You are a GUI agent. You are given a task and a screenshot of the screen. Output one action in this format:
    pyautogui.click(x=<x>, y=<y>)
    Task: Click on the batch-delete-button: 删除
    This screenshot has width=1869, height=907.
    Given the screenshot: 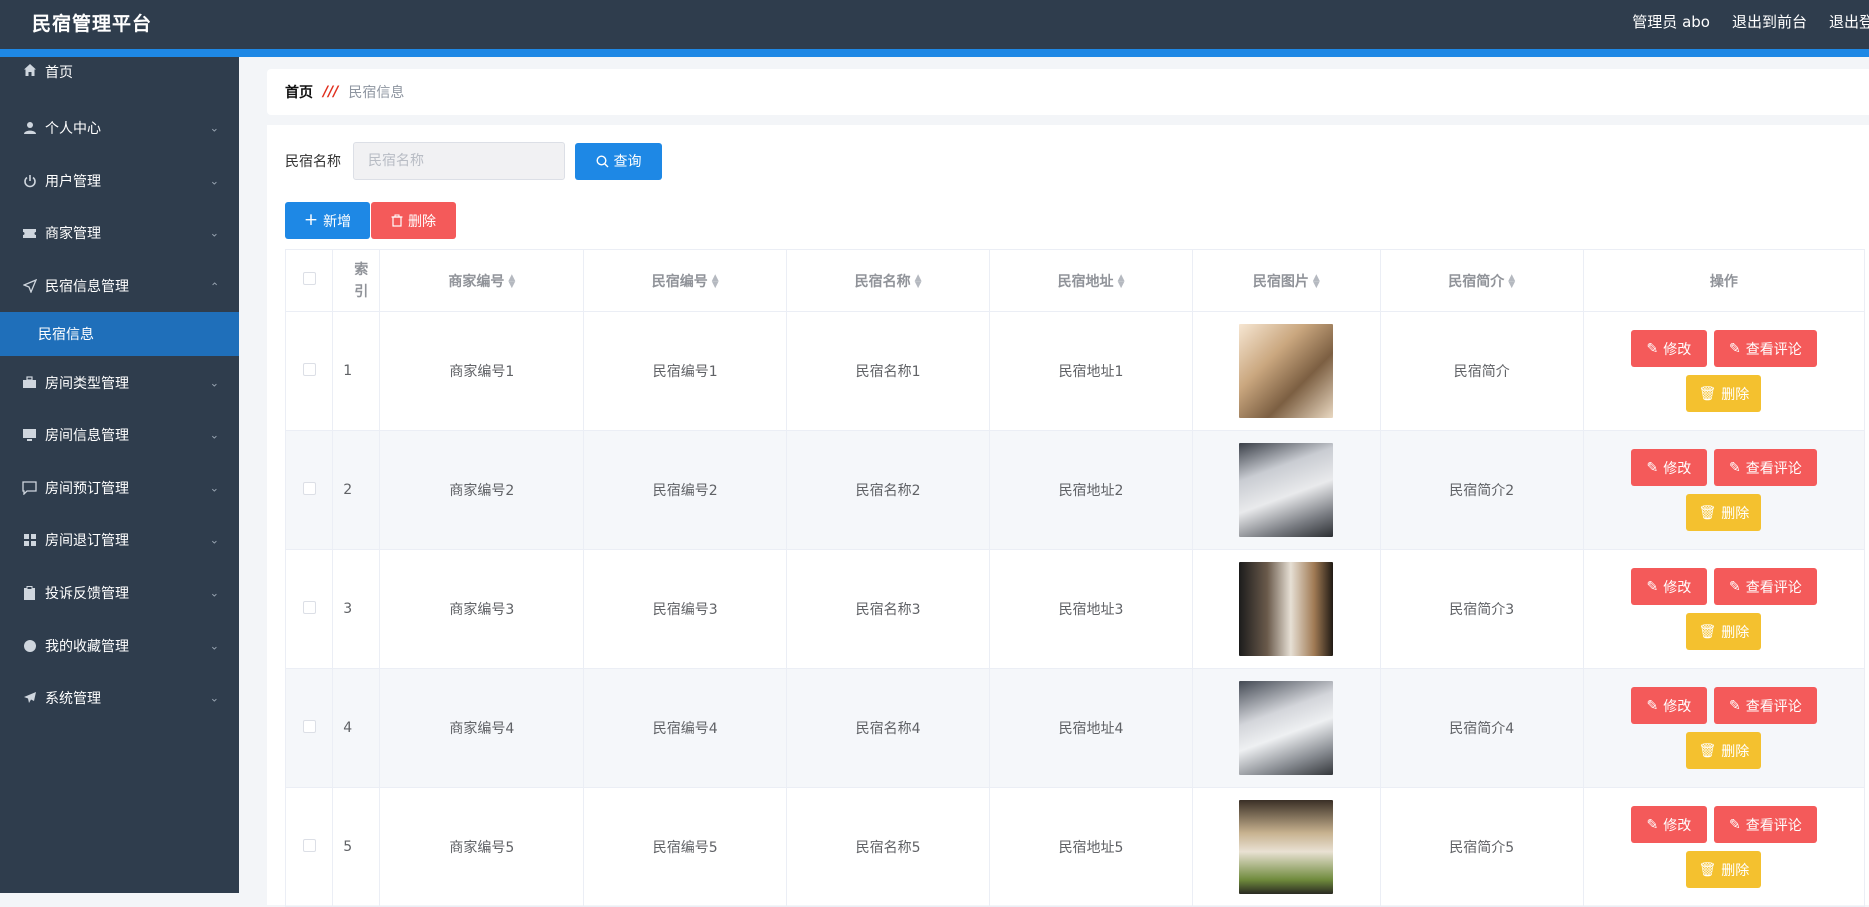 What is the action you would take?
    pyautogui.click(x=413, y=220)
    